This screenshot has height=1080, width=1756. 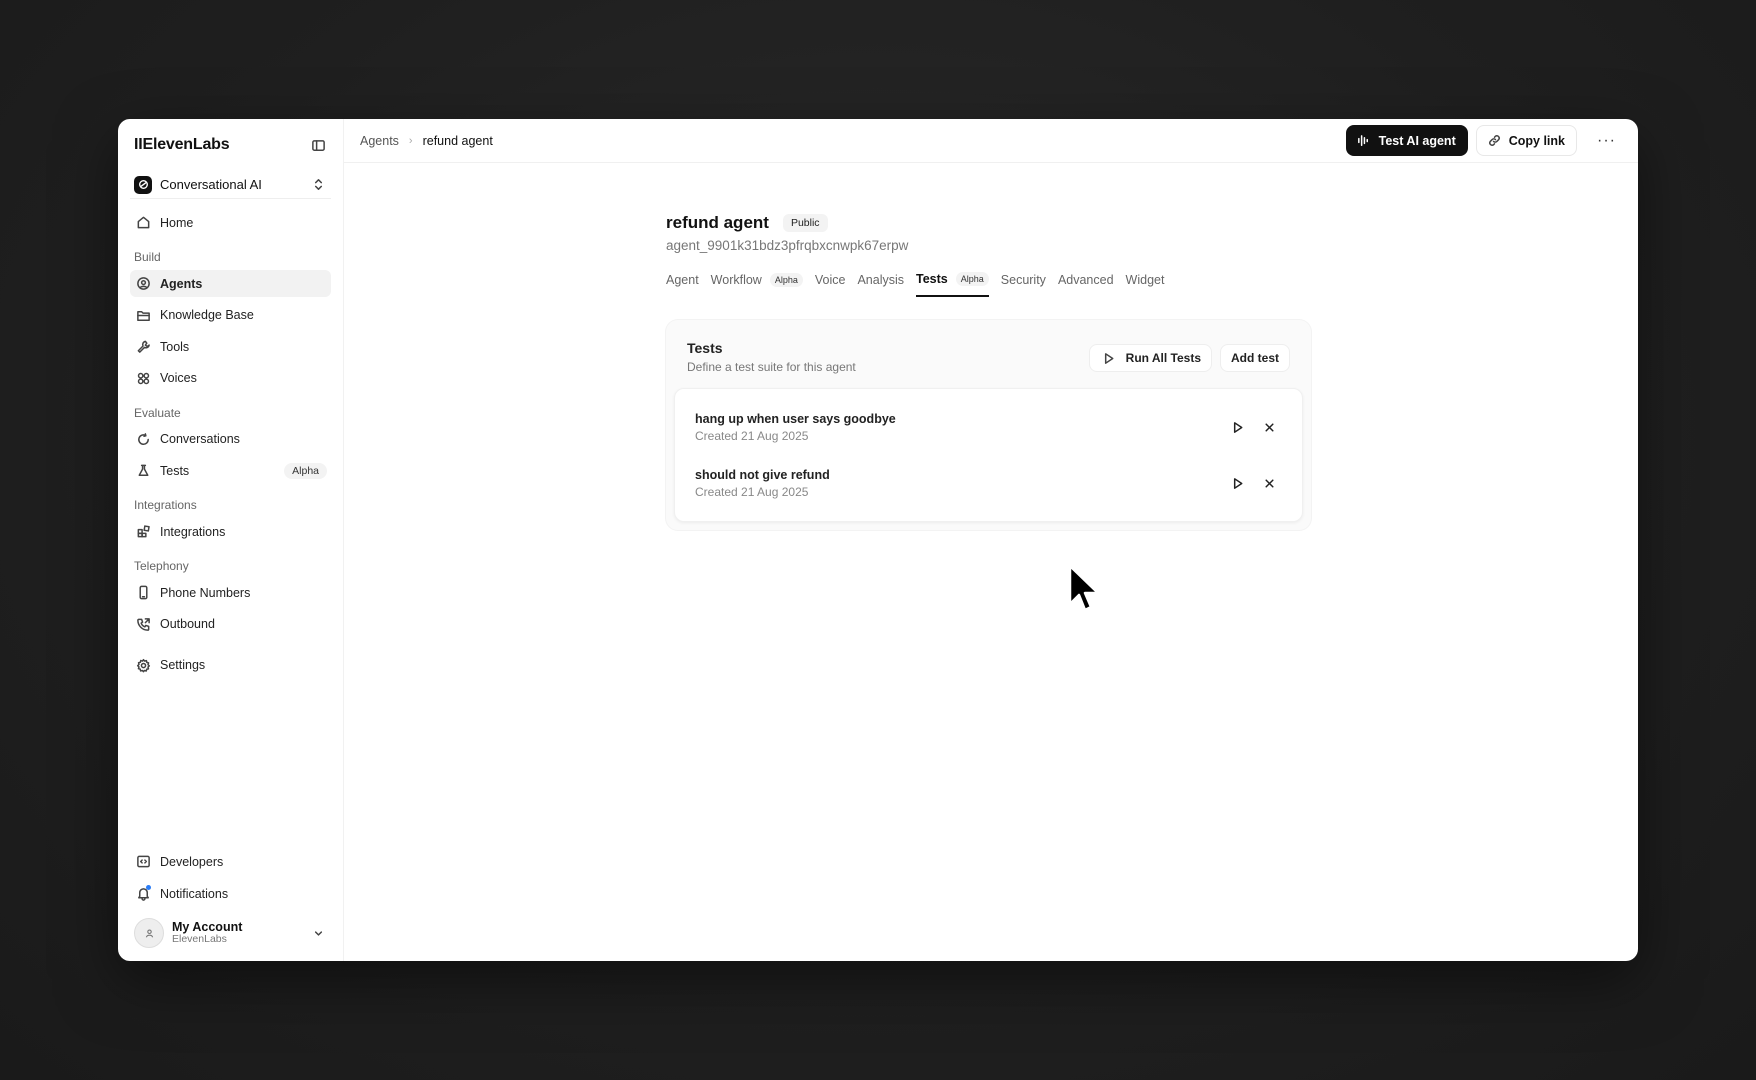 What do you see at coordinates (1084, 588) in the screenshot?
I see `mouse-cursor-icon` at bounding box center [1084, 588].